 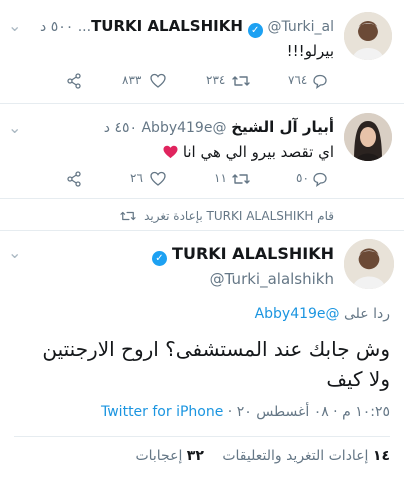 What do you see at coordinates (306, 412) in the screenshot?
I see `timestamp: ١٠:٢٥ م · ٠٨ أغسطس ٢٠ ·` at bounding box center [306, 412].